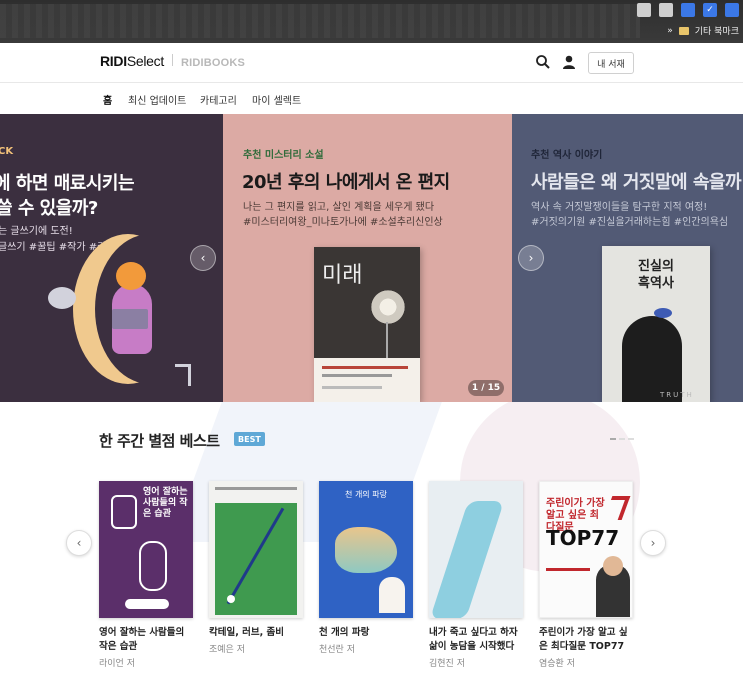 The height and width of the screenshot is (675, 743). Describe the element at coordinates (7, 151) in the screenshot. I see `slide-tag: CK` at that location.